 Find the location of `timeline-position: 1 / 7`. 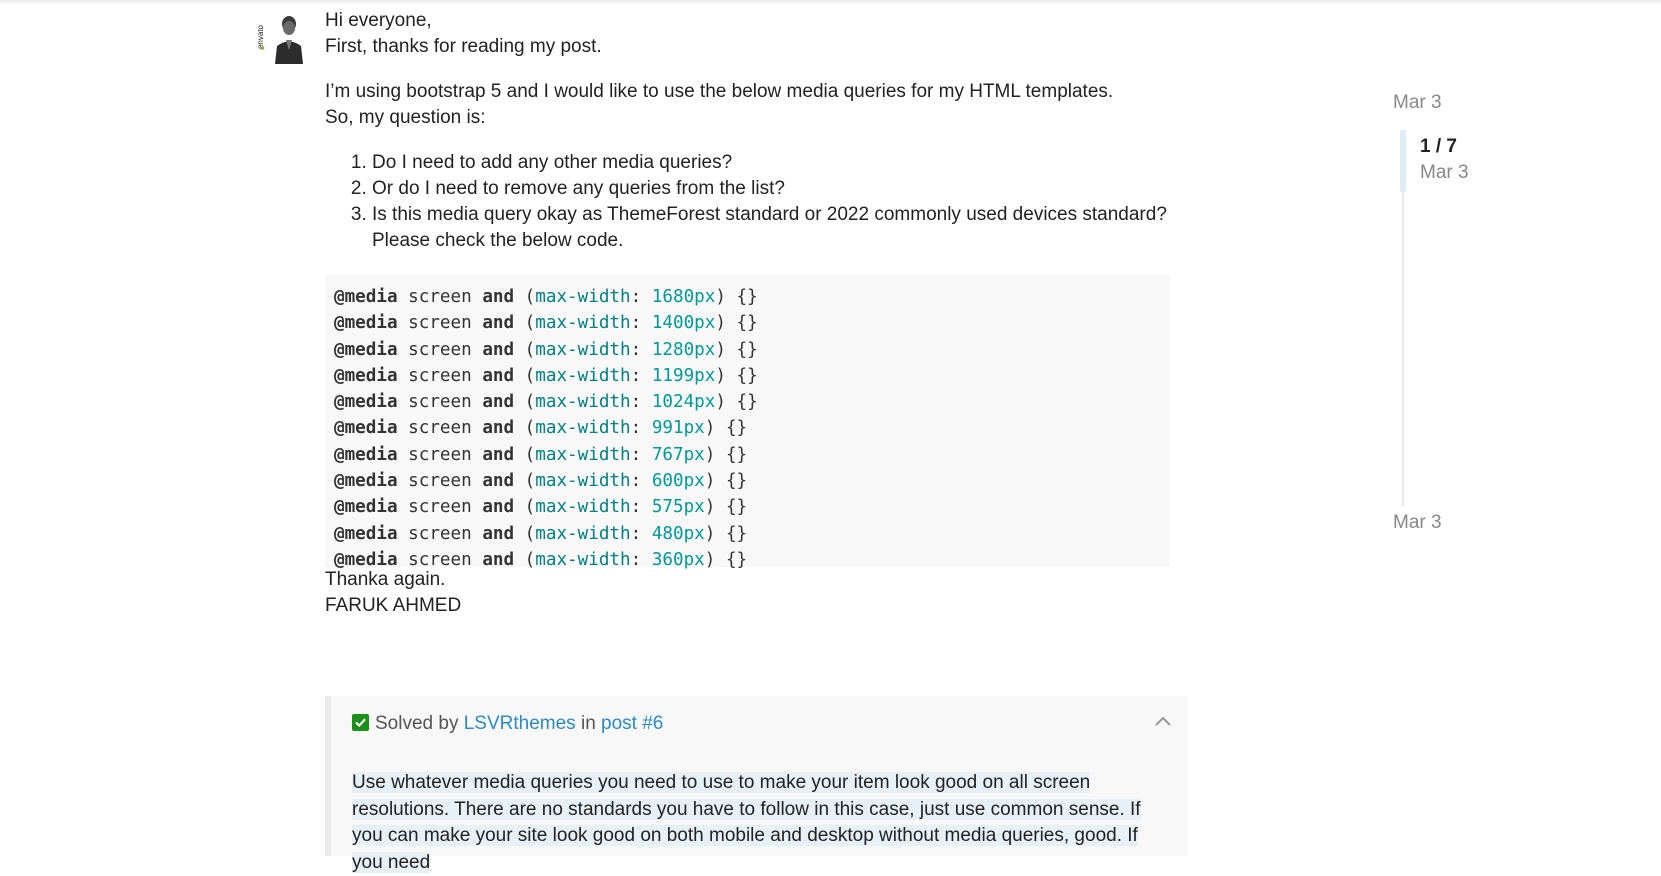

timeline-position: 1 / 7 is located at coordinates (1438, 146).